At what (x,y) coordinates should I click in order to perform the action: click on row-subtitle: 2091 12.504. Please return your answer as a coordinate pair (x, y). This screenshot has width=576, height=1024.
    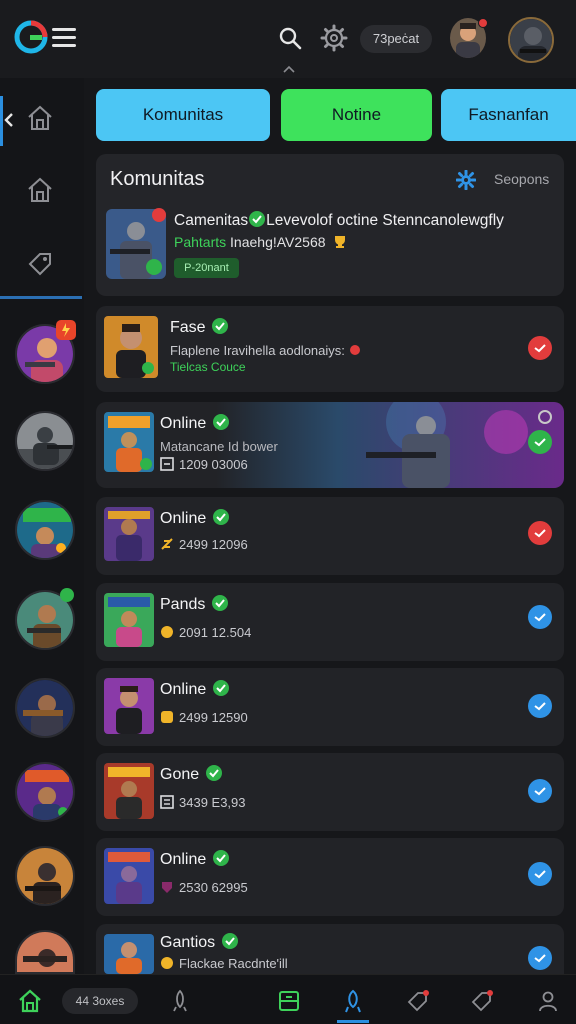
    Looking at the image, I should click on (205, 632).